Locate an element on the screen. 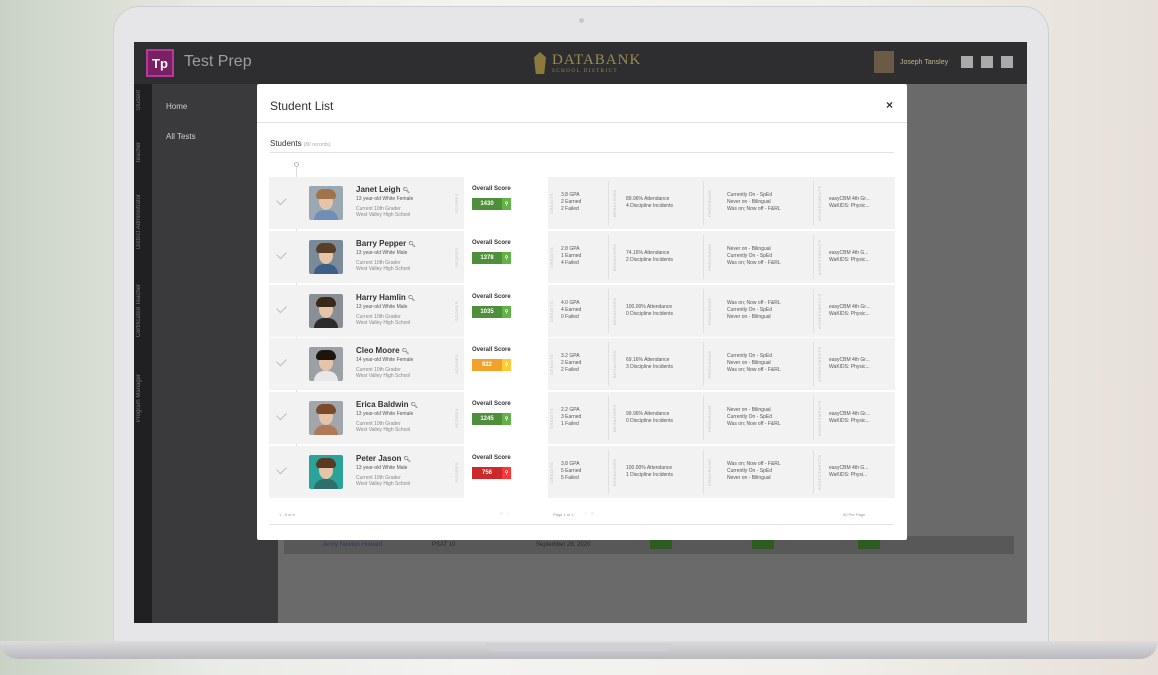  score-badge: 756 is located at coordinates (487, 473).